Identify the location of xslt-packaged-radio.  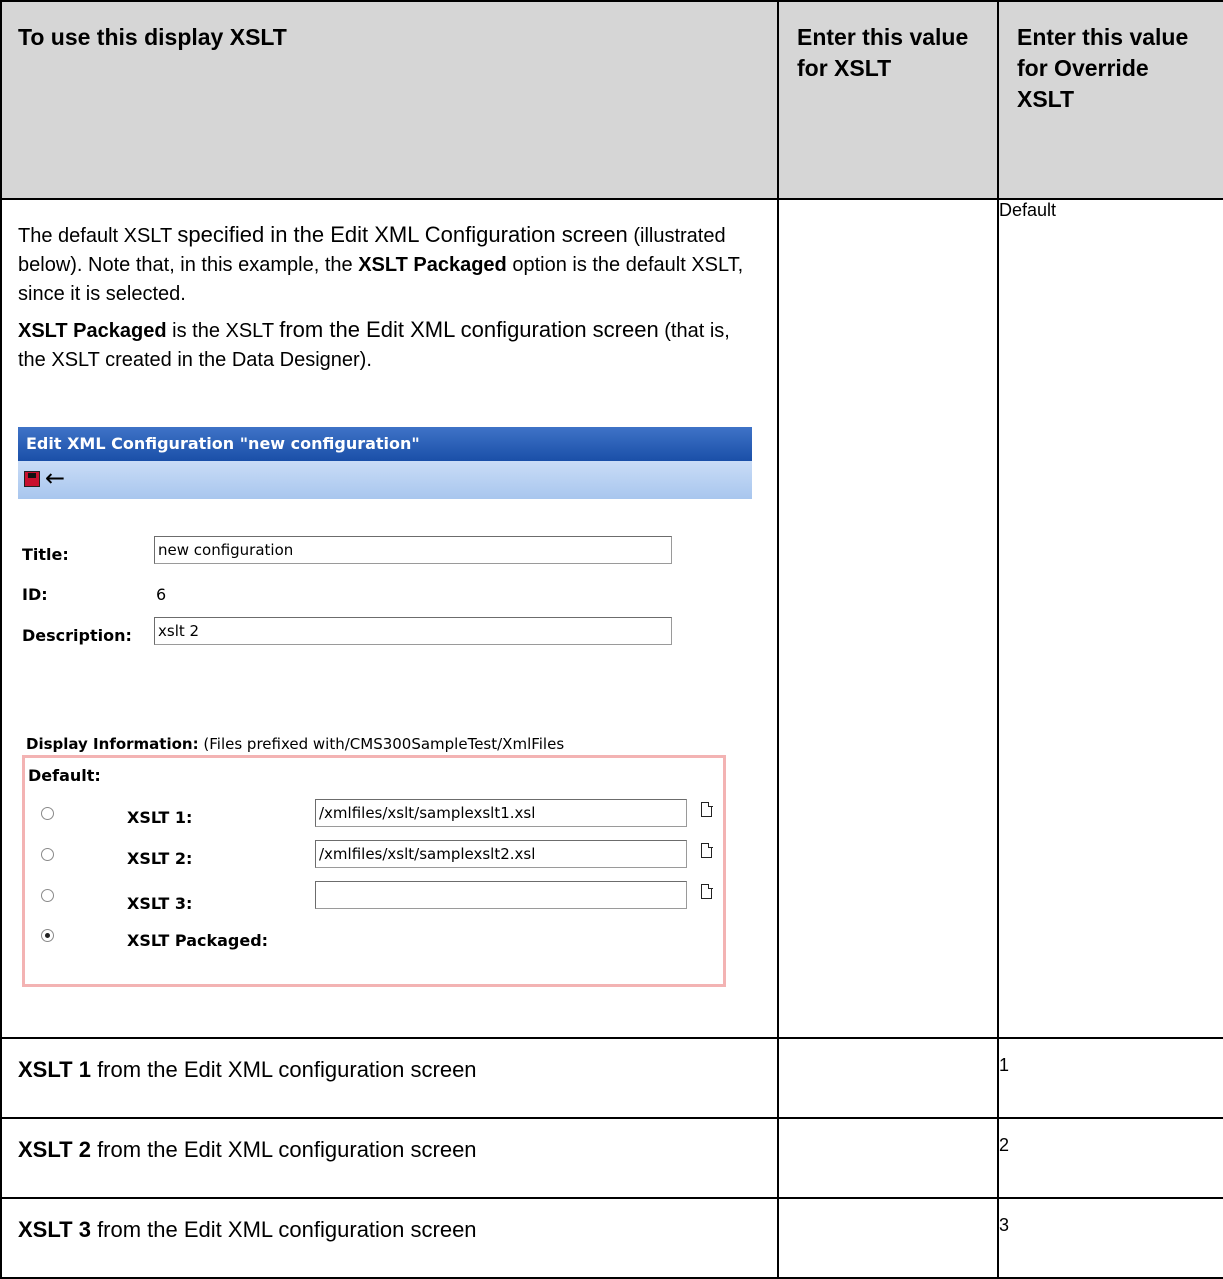
(47, 935).